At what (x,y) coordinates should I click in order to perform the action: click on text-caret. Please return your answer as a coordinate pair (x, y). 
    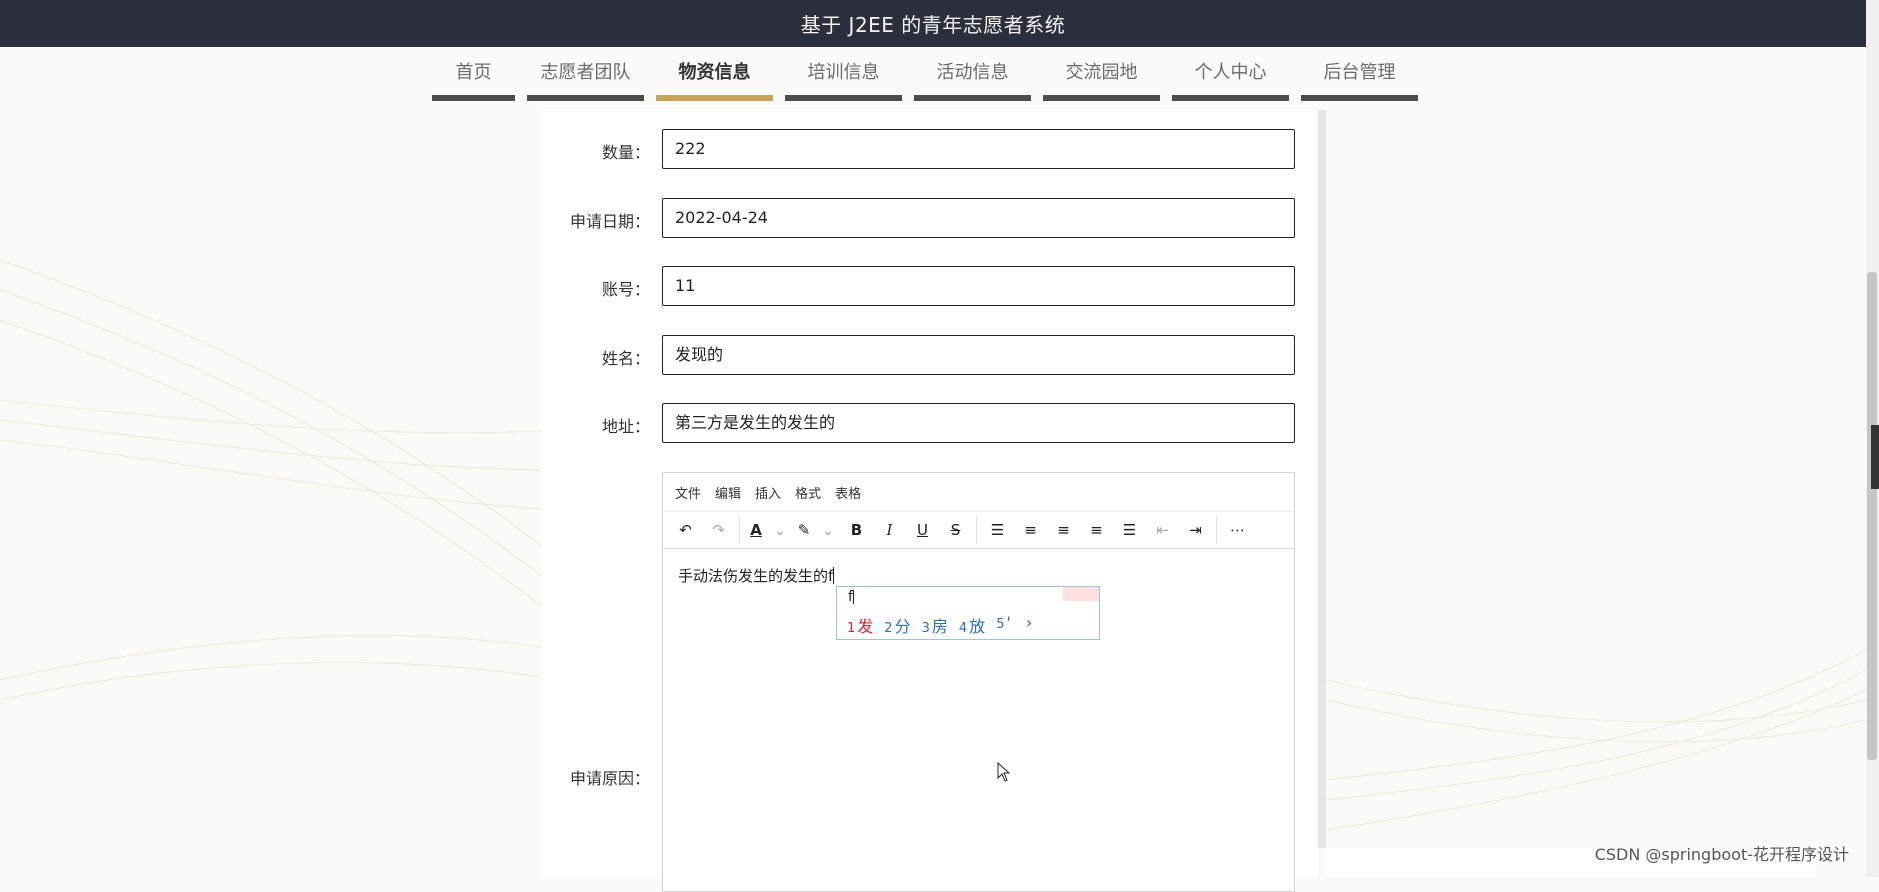
    Looking at the image, I should click on (834, 575).